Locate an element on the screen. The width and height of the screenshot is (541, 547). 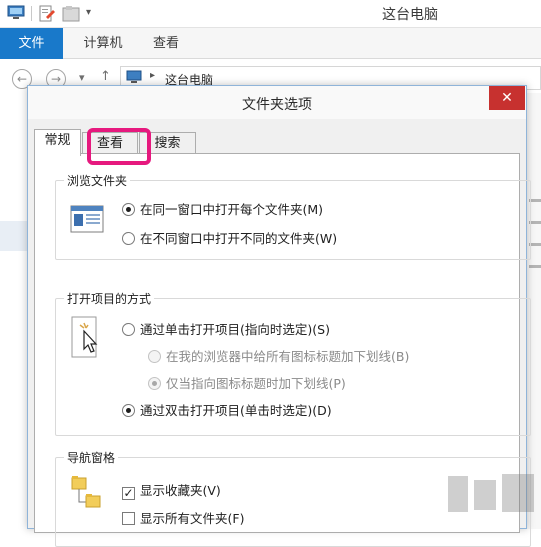
option-show-all-folders-label: 显示所有文件夹(F) is located at coordinates (192, 518).